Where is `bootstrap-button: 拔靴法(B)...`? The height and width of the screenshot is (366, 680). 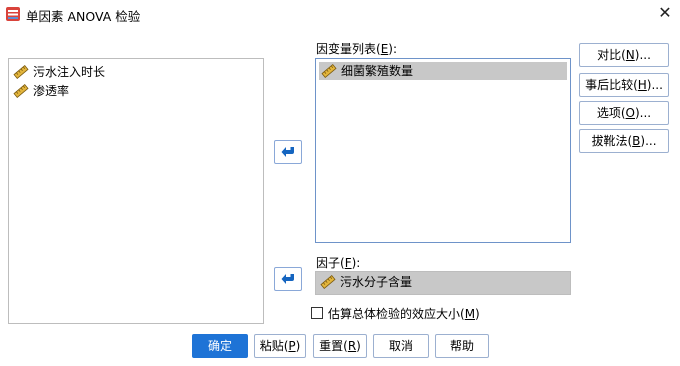
bootstrap-button: 拔靴法(B)... is located at coordinates (624, 141).